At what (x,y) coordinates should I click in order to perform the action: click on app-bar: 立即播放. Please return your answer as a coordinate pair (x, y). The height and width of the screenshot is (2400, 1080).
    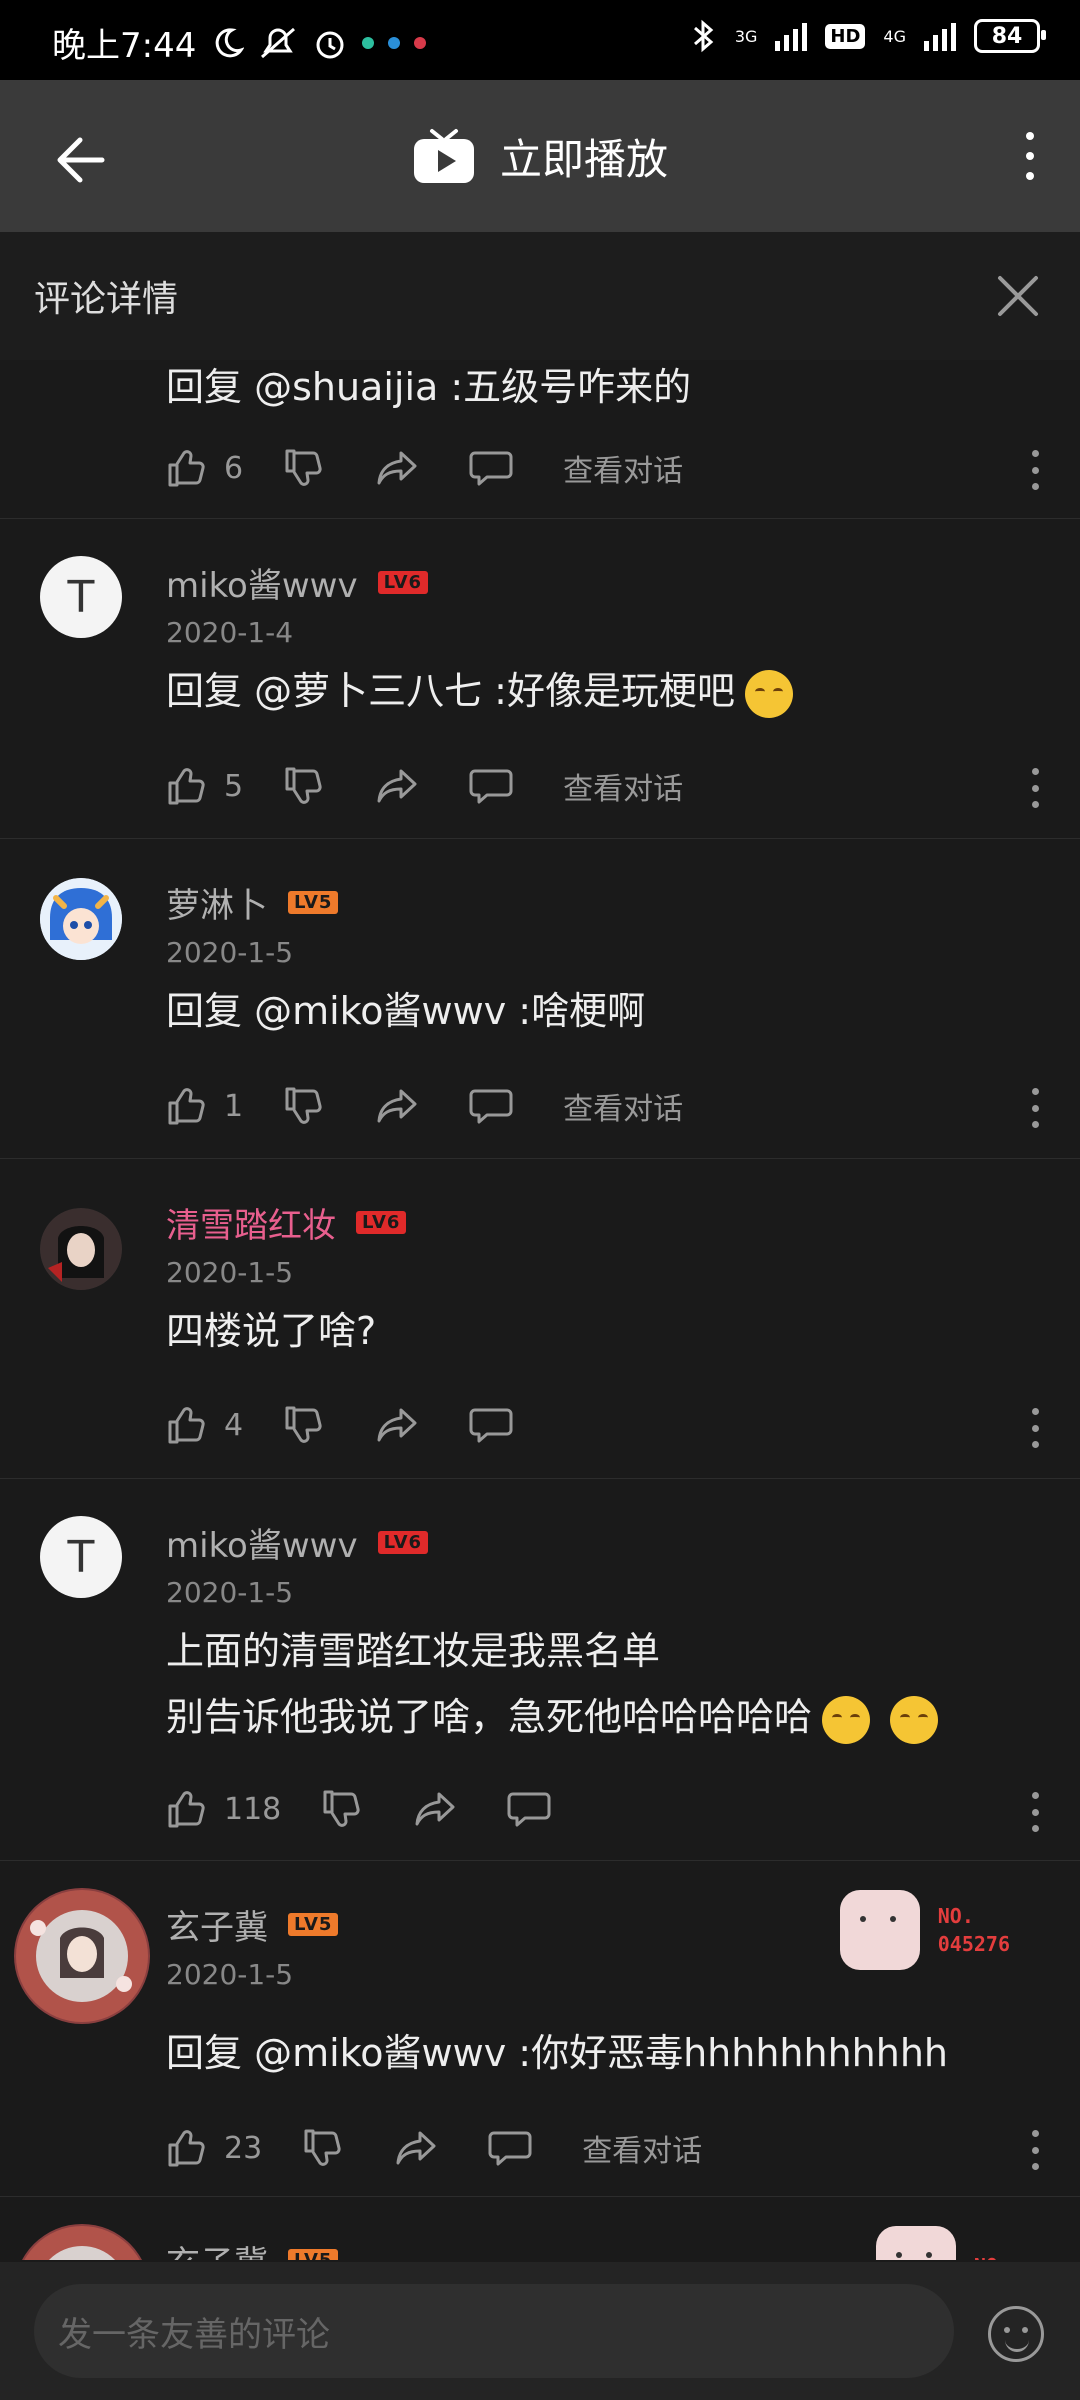
    Looking at the image, I should click on (540, 156).